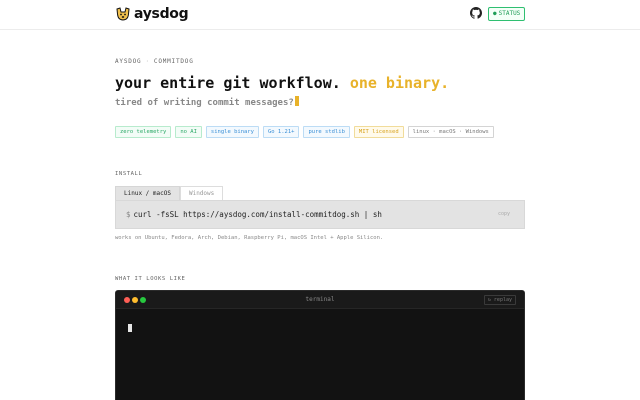  What do you see at coordinates (150, 279) in the screenshot?
I see `preview-section-label: WHAT IT LOOKS LIKE` at bounding box center [150, 279].